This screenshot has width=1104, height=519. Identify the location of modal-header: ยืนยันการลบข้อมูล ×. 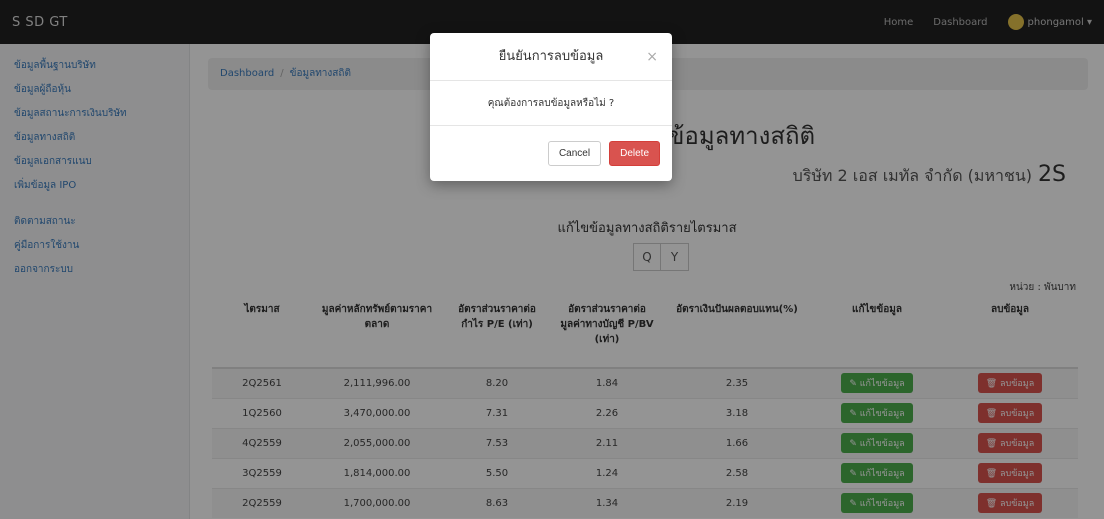
(551, 57).